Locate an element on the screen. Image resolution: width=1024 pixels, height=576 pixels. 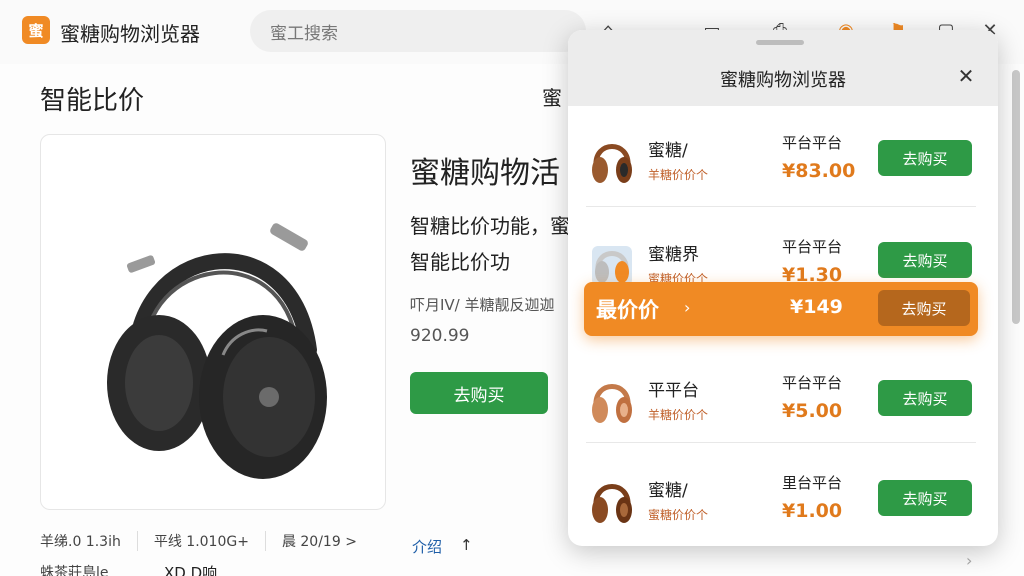
stat-item: 平线 1.010G+ is located at coordinates (201, 542).